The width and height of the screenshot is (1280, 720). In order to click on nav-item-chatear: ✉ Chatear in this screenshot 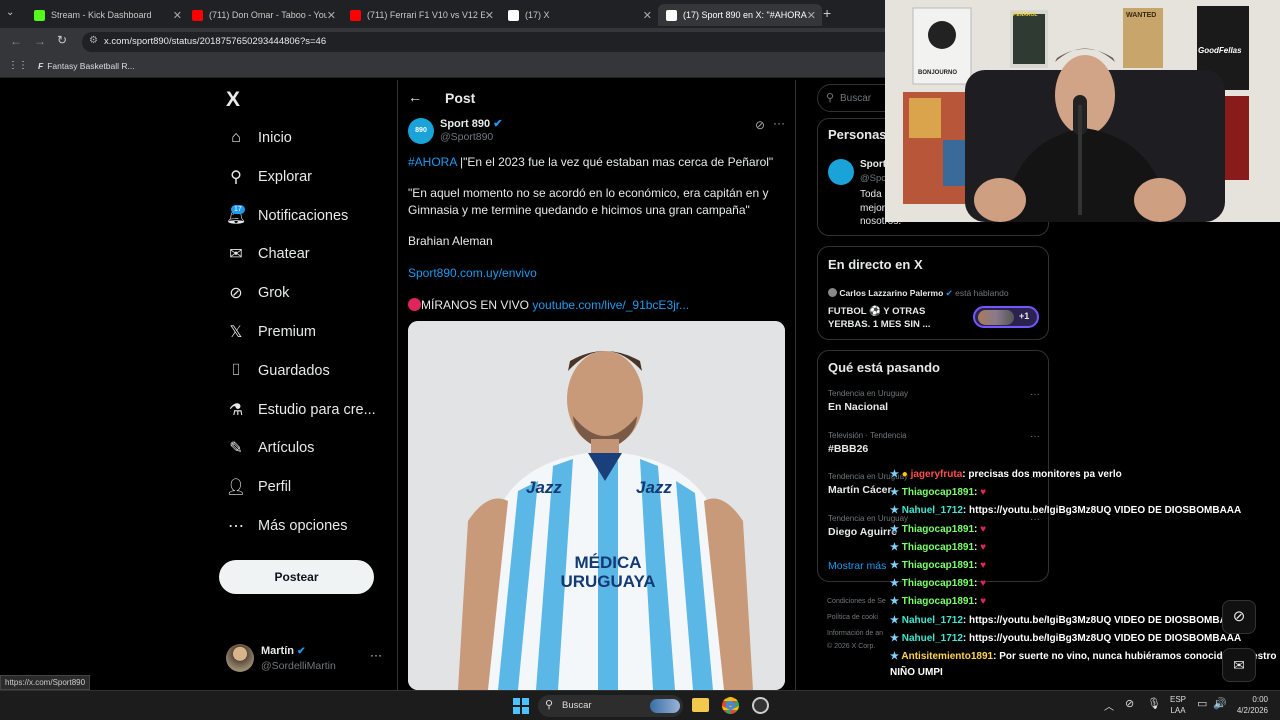, I will do `click(267, 254)`.